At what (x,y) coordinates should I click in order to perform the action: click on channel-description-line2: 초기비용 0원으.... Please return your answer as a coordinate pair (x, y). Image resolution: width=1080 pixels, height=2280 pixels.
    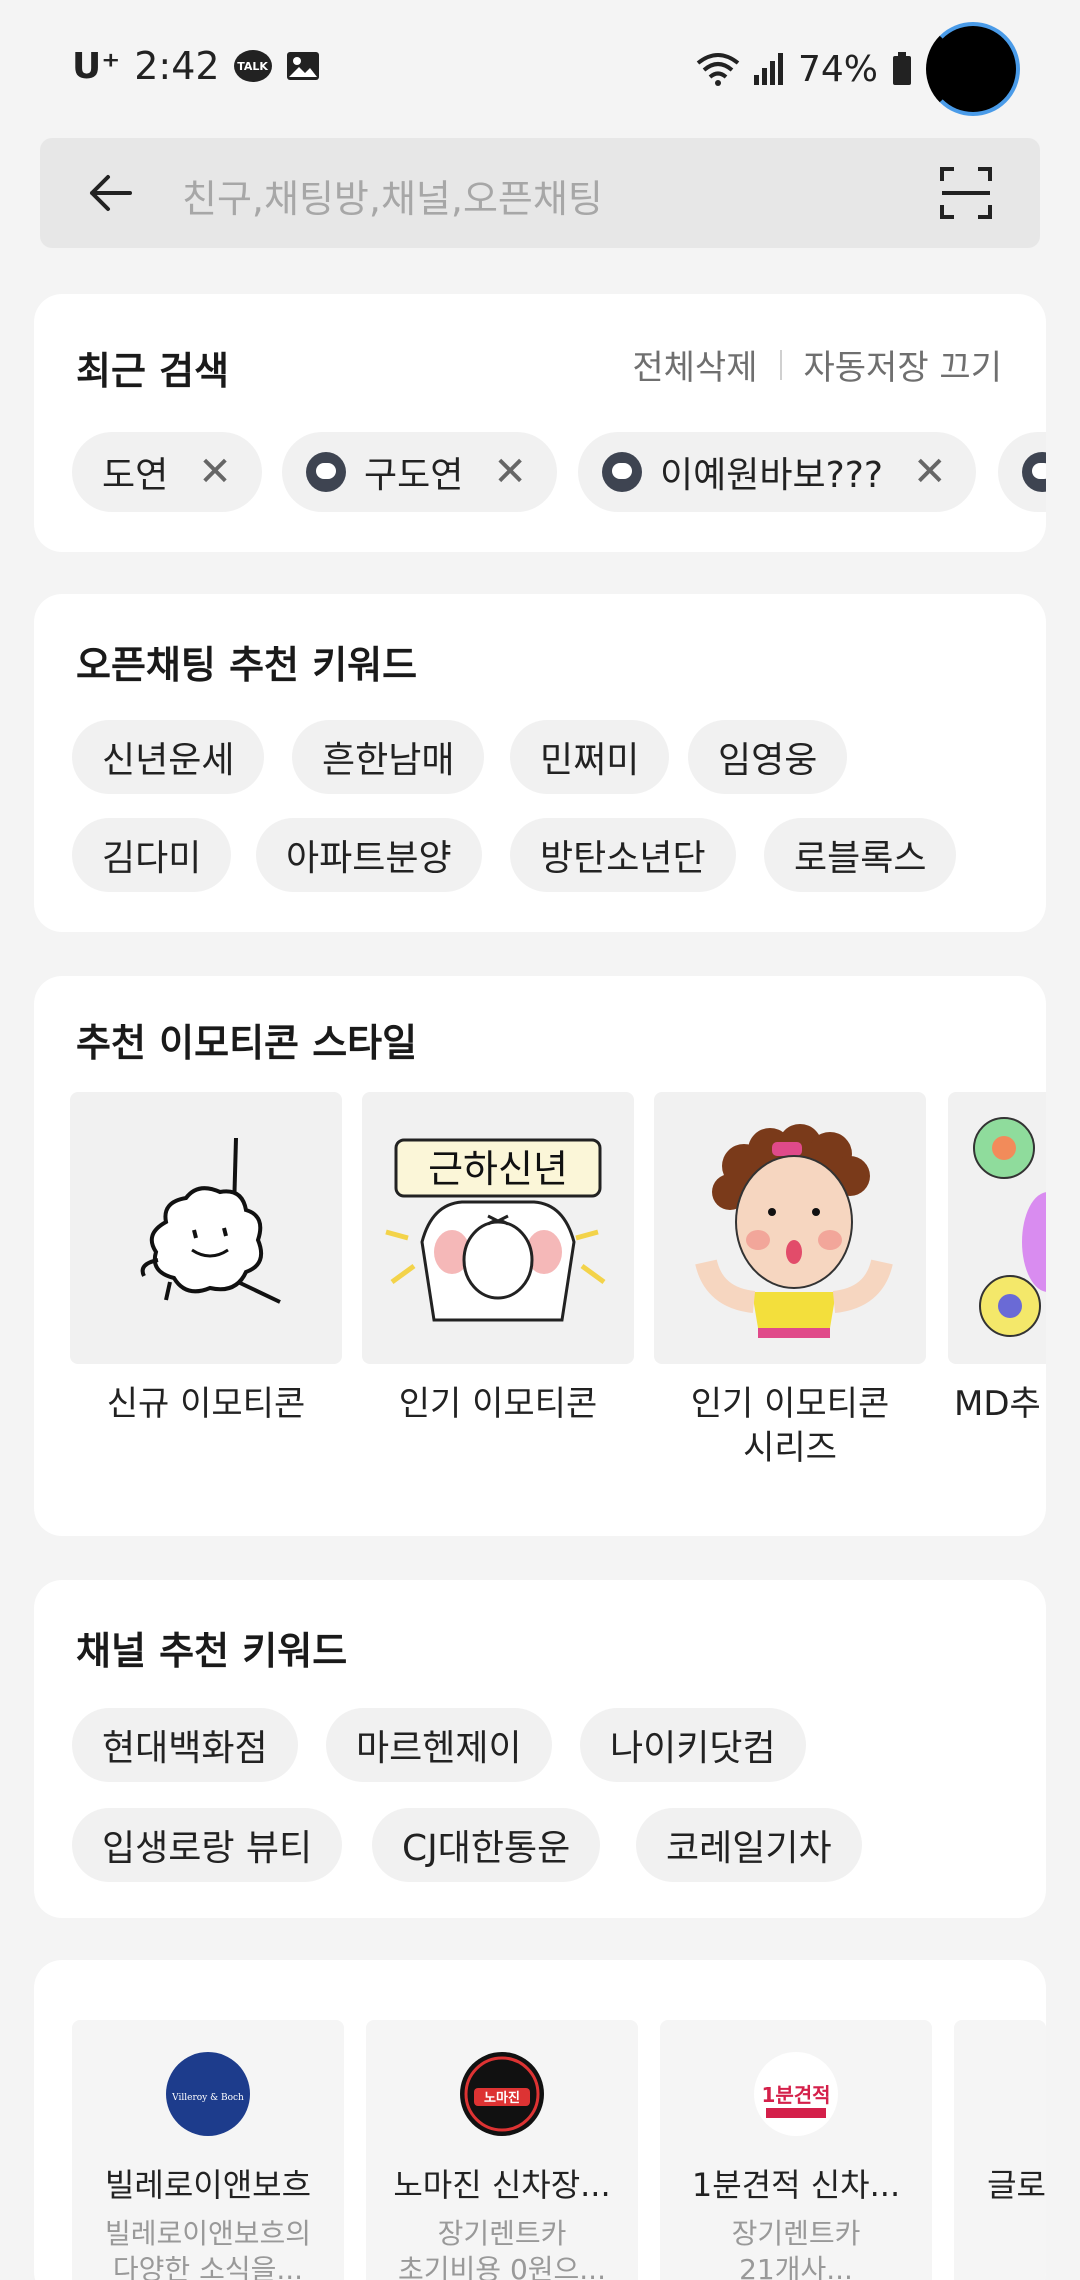
    Looking at the image, I should click on (502, 2266).